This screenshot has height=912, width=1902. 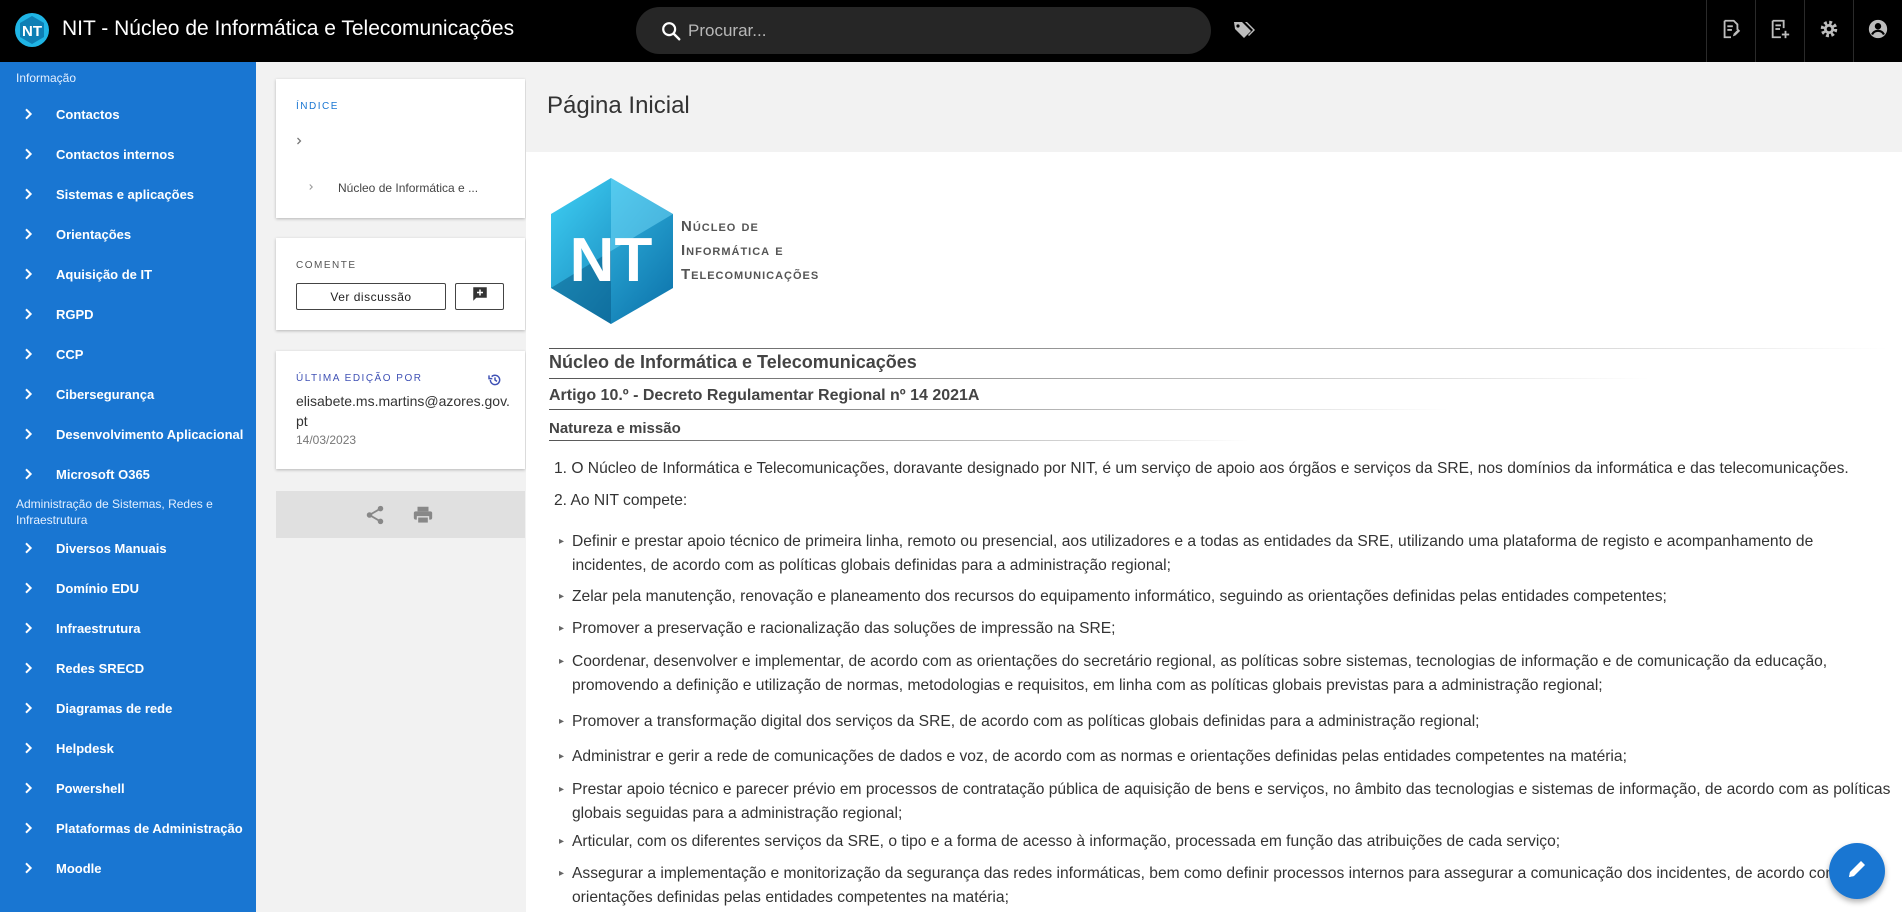 I want to click on history-icon, so click(x=495, y=382).